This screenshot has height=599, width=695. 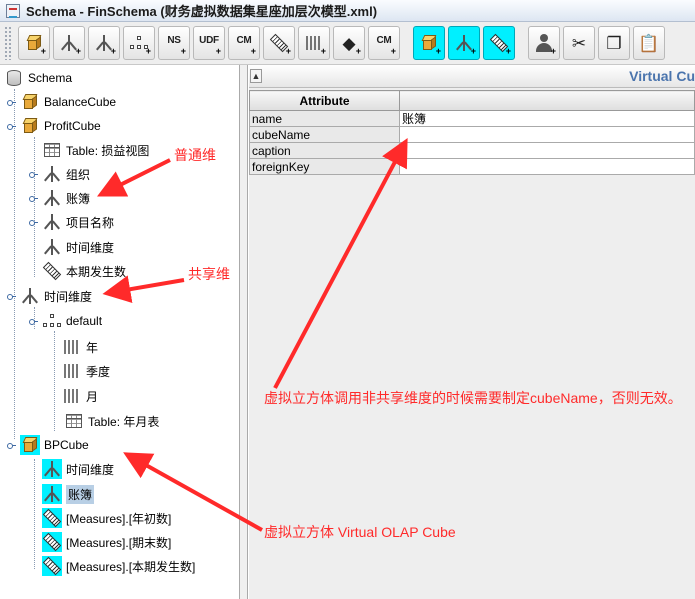 What do you see at coordinates (86, 371) in the screenshot?
I see `tree-node-level-quarter: 季度` at bounding box center [86, 371].